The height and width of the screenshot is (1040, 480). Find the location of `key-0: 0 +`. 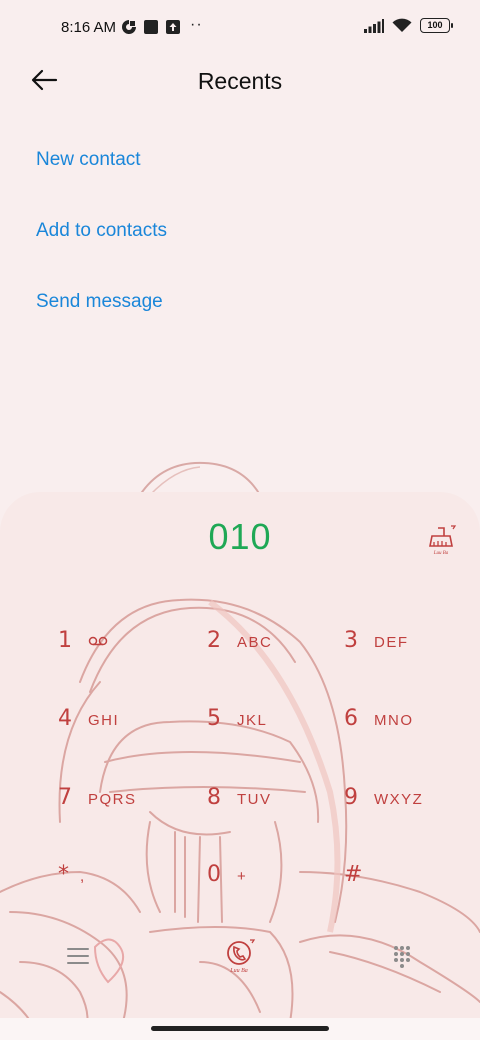

key-0: 0 + is located at coordinates (267, 882).